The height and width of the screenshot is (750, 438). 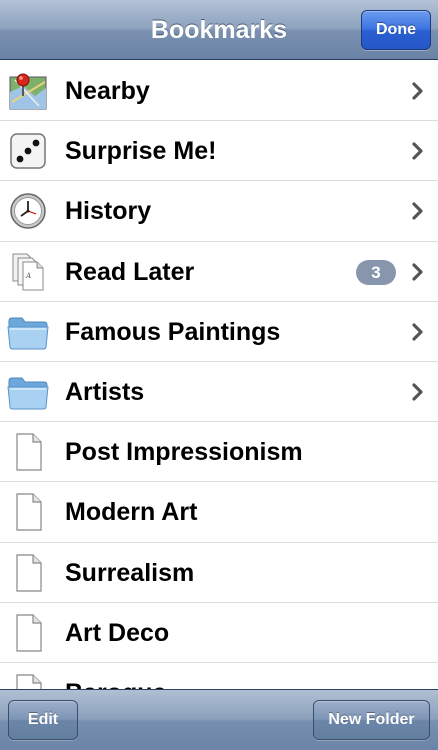 I want to click on list-item-label: Surrealism, so click(x=130, y=572).